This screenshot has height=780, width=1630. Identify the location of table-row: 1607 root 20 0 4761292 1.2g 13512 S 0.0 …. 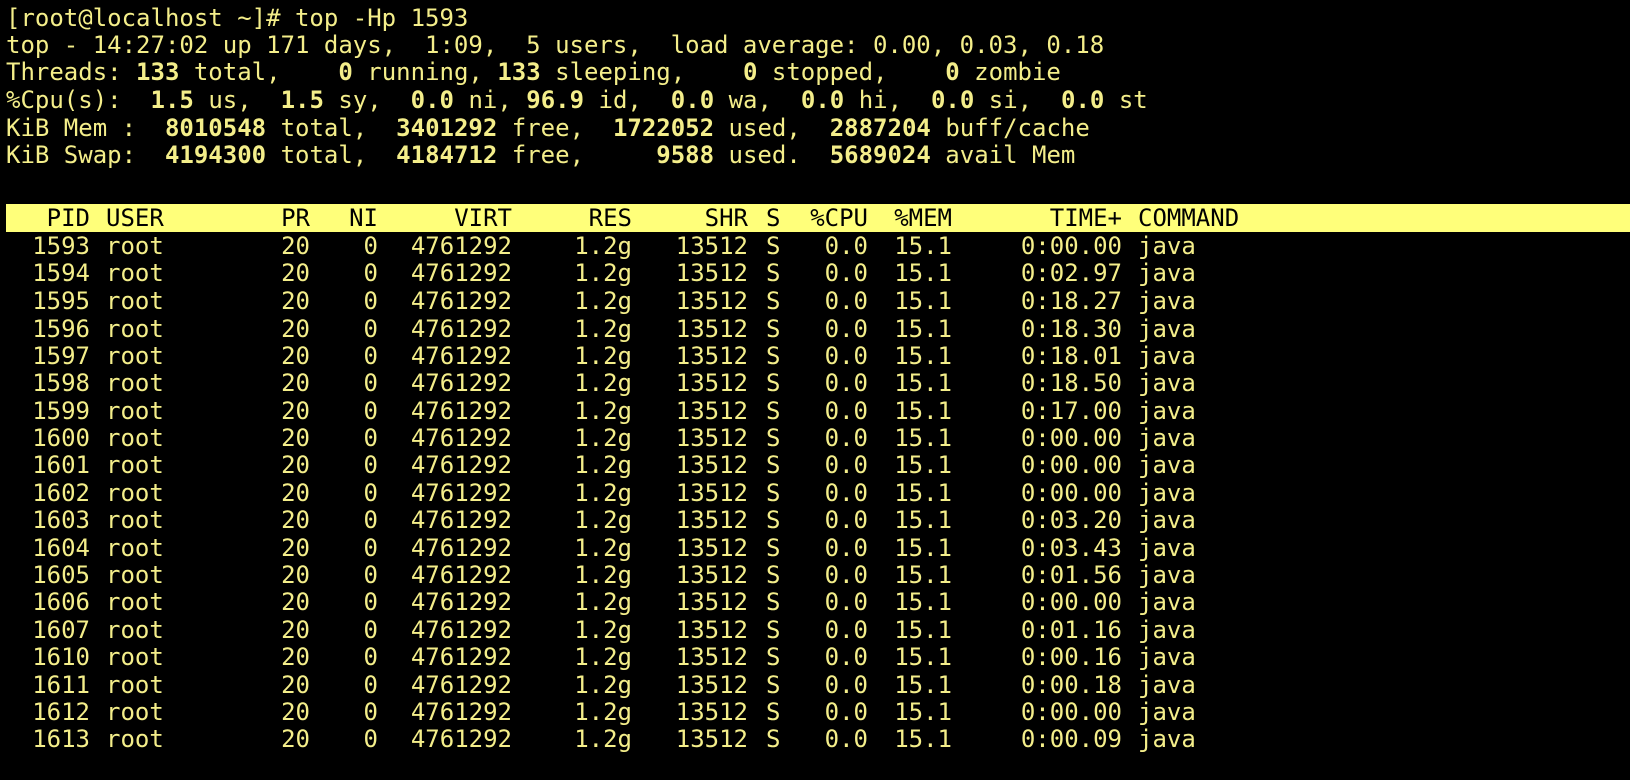
(815, 630).